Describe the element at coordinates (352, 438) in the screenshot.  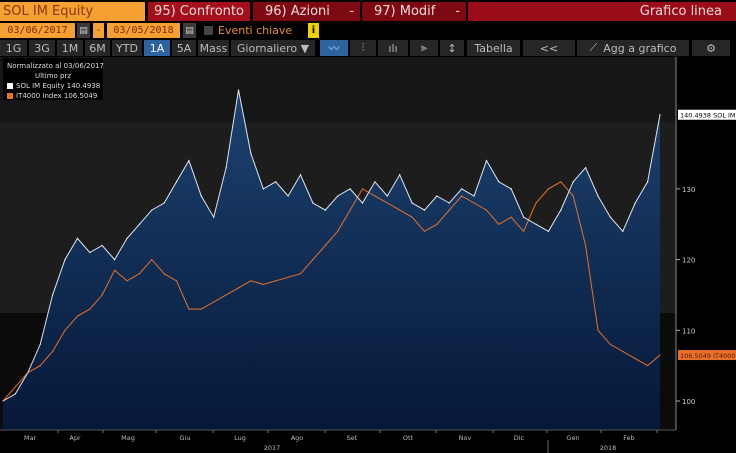
I see `x-tick-label: Set` at that location.